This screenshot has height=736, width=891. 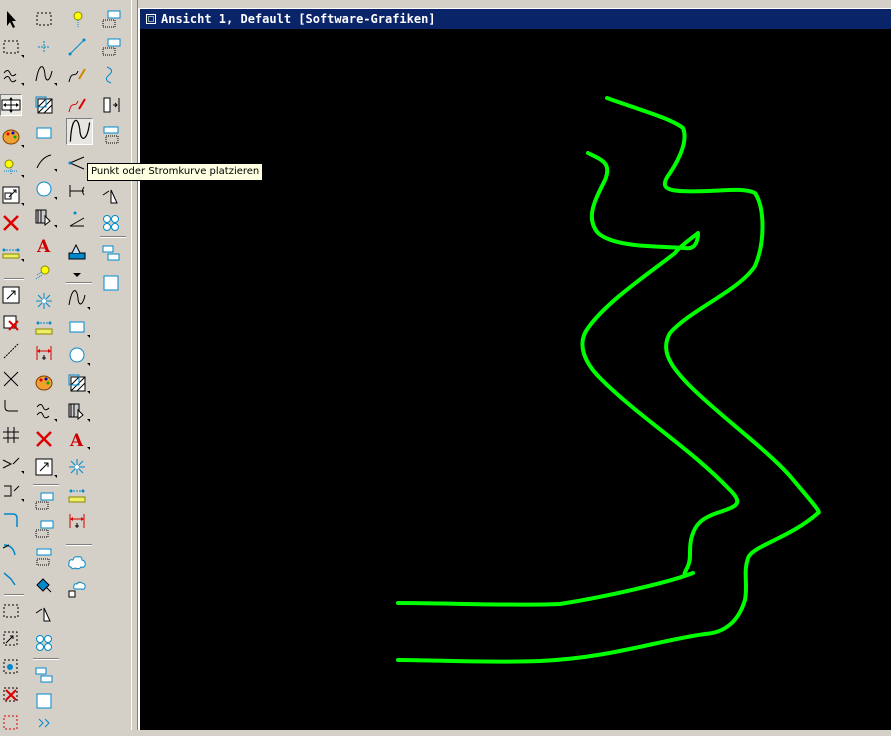 What do you see at coordinates (111, 19) in the screenshot?
I see `dialog-move-top-icon` at bounding box center [111, 19].